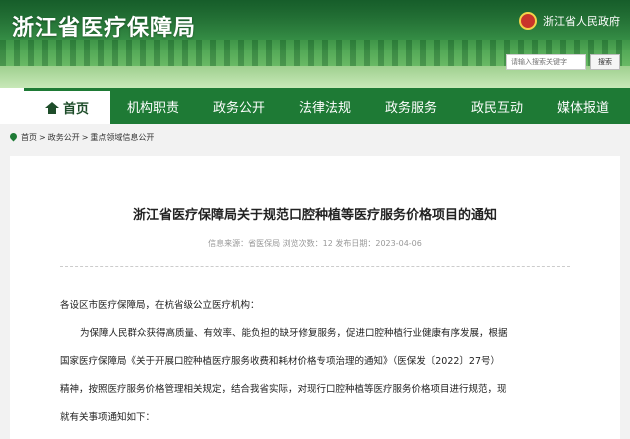  I want to click on main-nav: 首页 机构职责 政务公开 法律法规 政务服务 政民互动 媒体报道, so click(315, 106).